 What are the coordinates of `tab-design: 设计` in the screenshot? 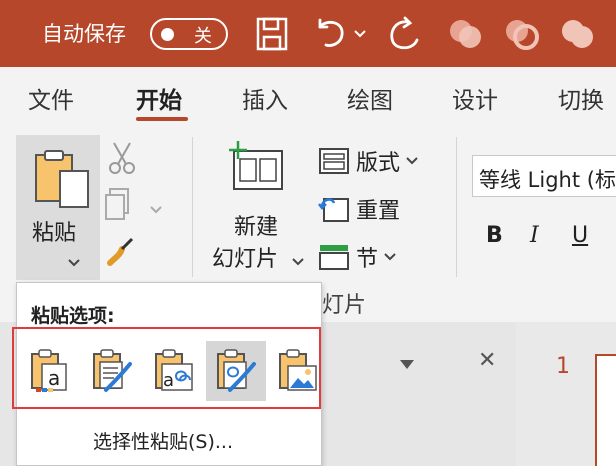 It's located at (475, 98).